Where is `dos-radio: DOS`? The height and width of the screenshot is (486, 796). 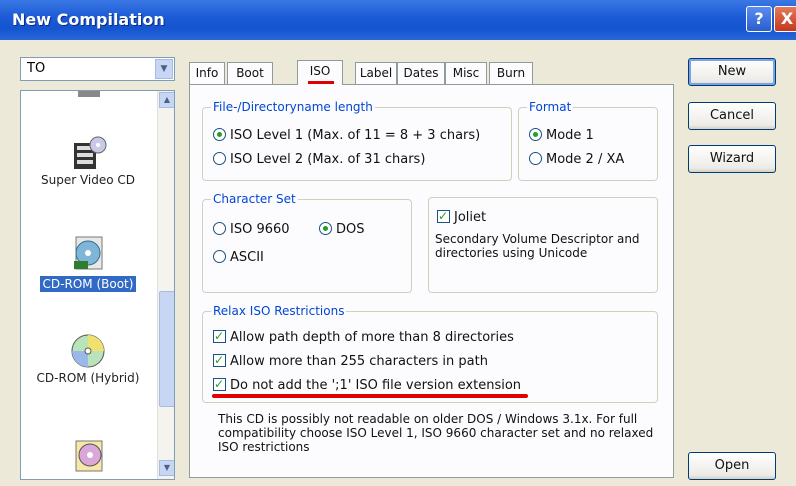 dos-radio: DOS is located at coordinates (342, 230).